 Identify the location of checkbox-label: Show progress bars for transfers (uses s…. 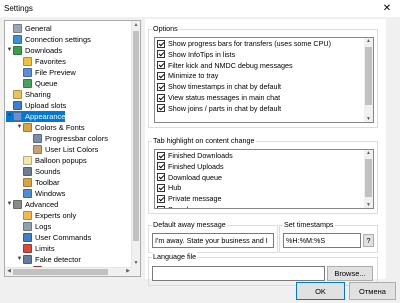
(249, 43).